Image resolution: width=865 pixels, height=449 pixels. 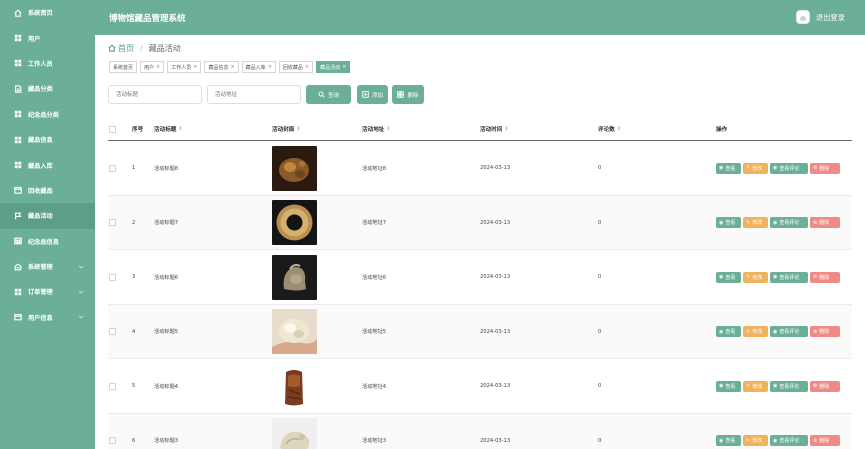 What do you see at coordinates (152, 67) in the screenshot?
I see `tag-item: 用户 ×` at bounding box center [152, 67].